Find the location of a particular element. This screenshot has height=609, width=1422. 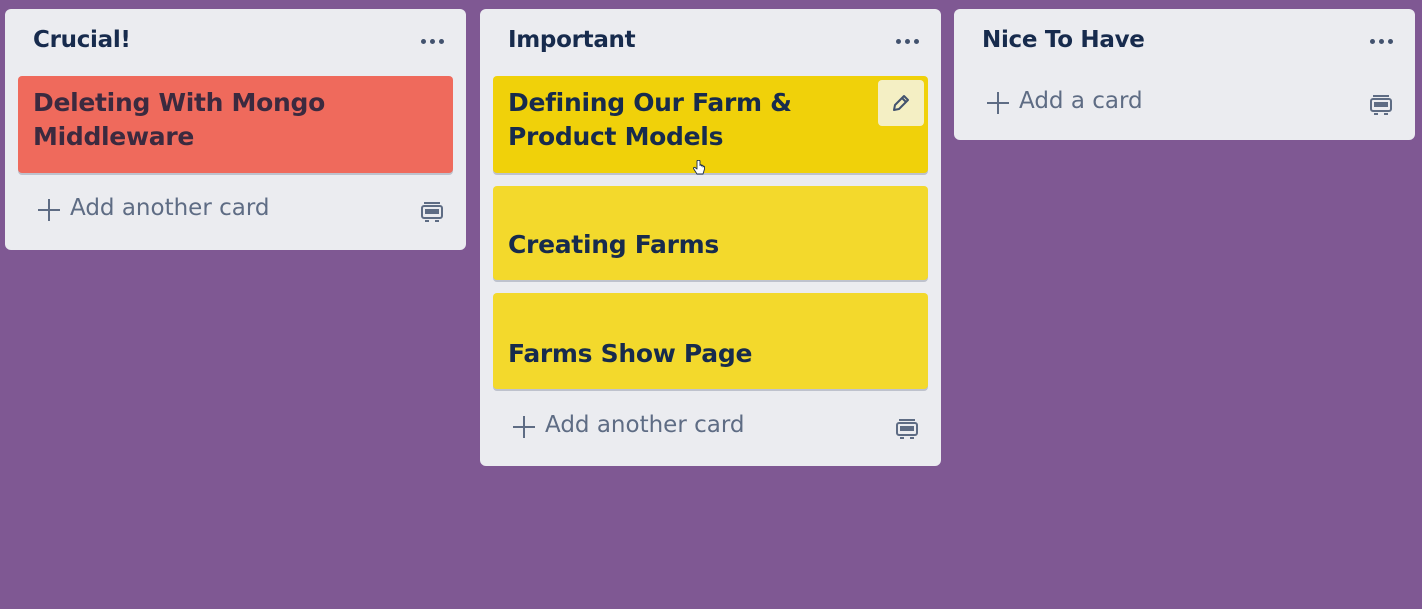

card: Deleting With Mongo Middleware is located at coordinates (235, 124).